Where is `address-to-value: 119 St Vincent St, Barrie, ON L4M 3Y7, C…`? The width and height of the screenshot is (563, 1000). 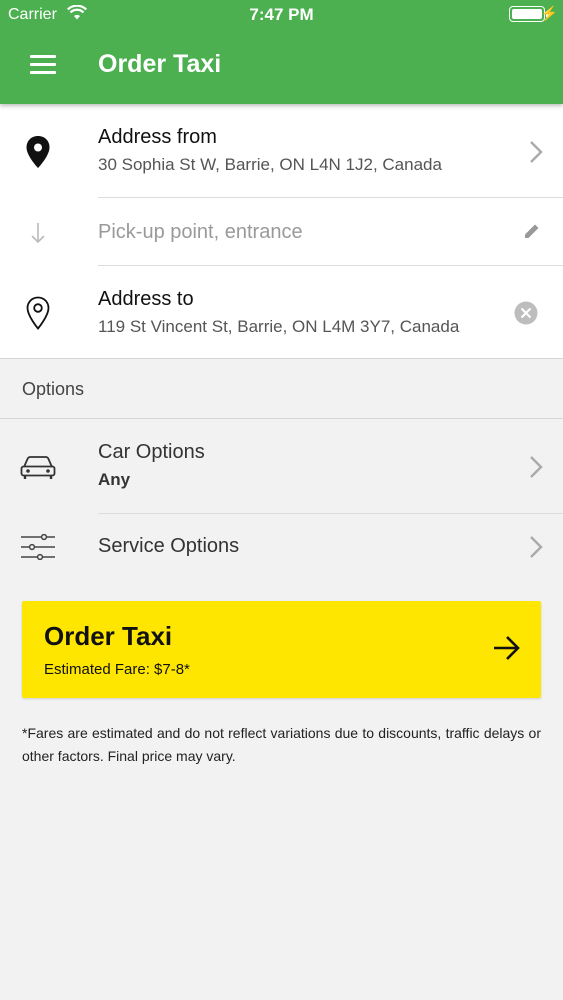 address-to-value: 119 St Vincent St, Barrie, ON L4M 3Y7, C… is located at coordinates (279, 326).